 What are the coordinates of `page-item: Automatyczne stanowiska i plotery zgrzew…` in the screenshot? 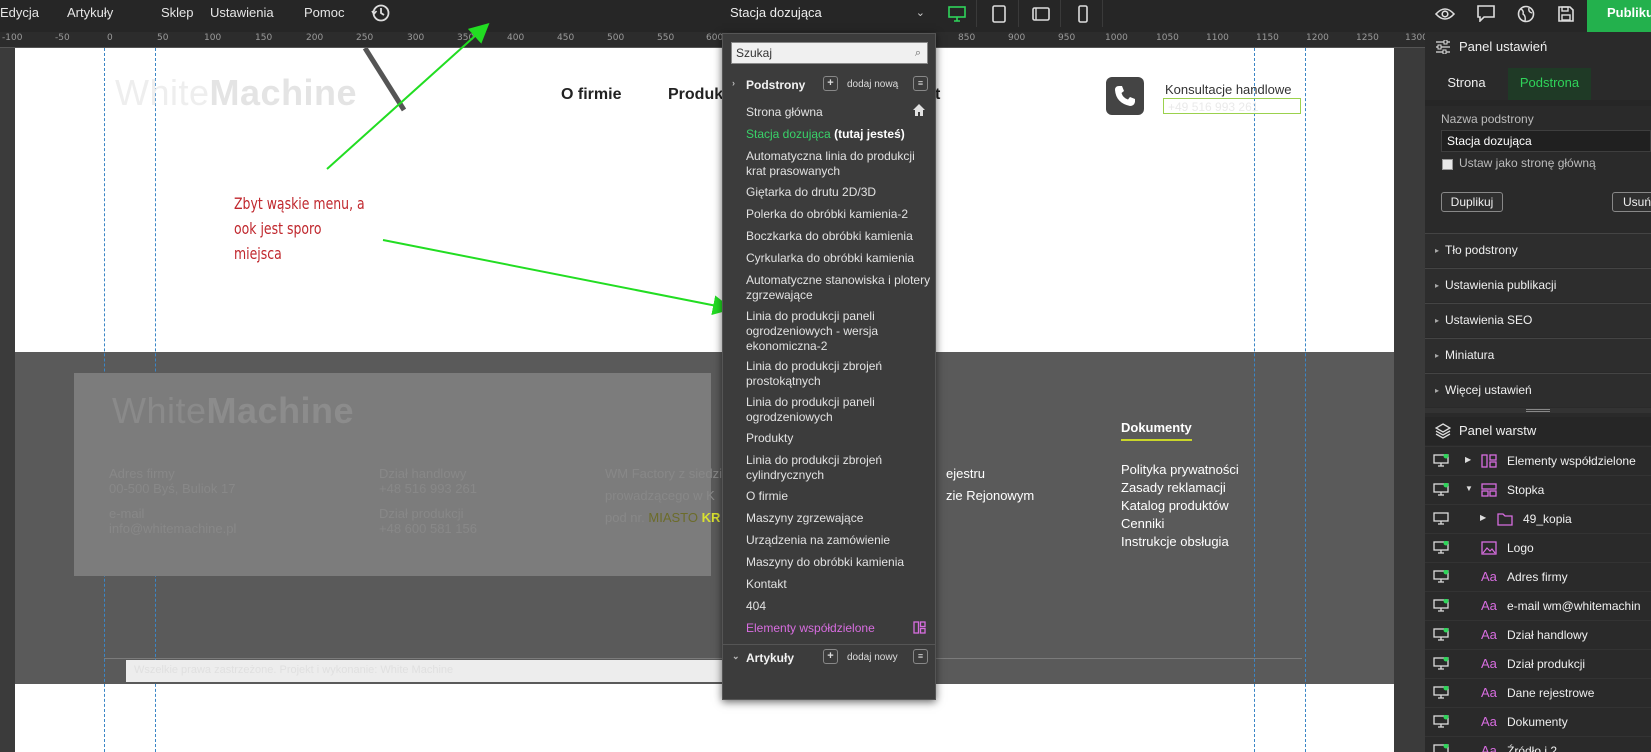 It's located at (838, 288).